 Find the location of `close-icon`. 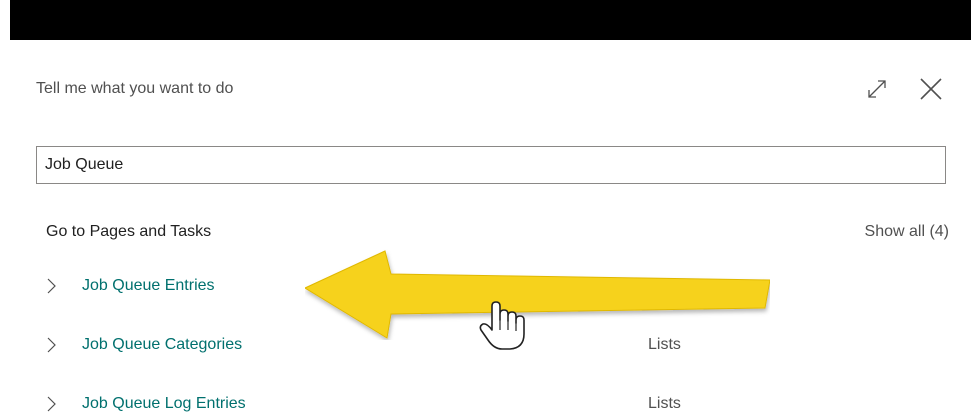

close-icon is located at coordinates (931, 89).